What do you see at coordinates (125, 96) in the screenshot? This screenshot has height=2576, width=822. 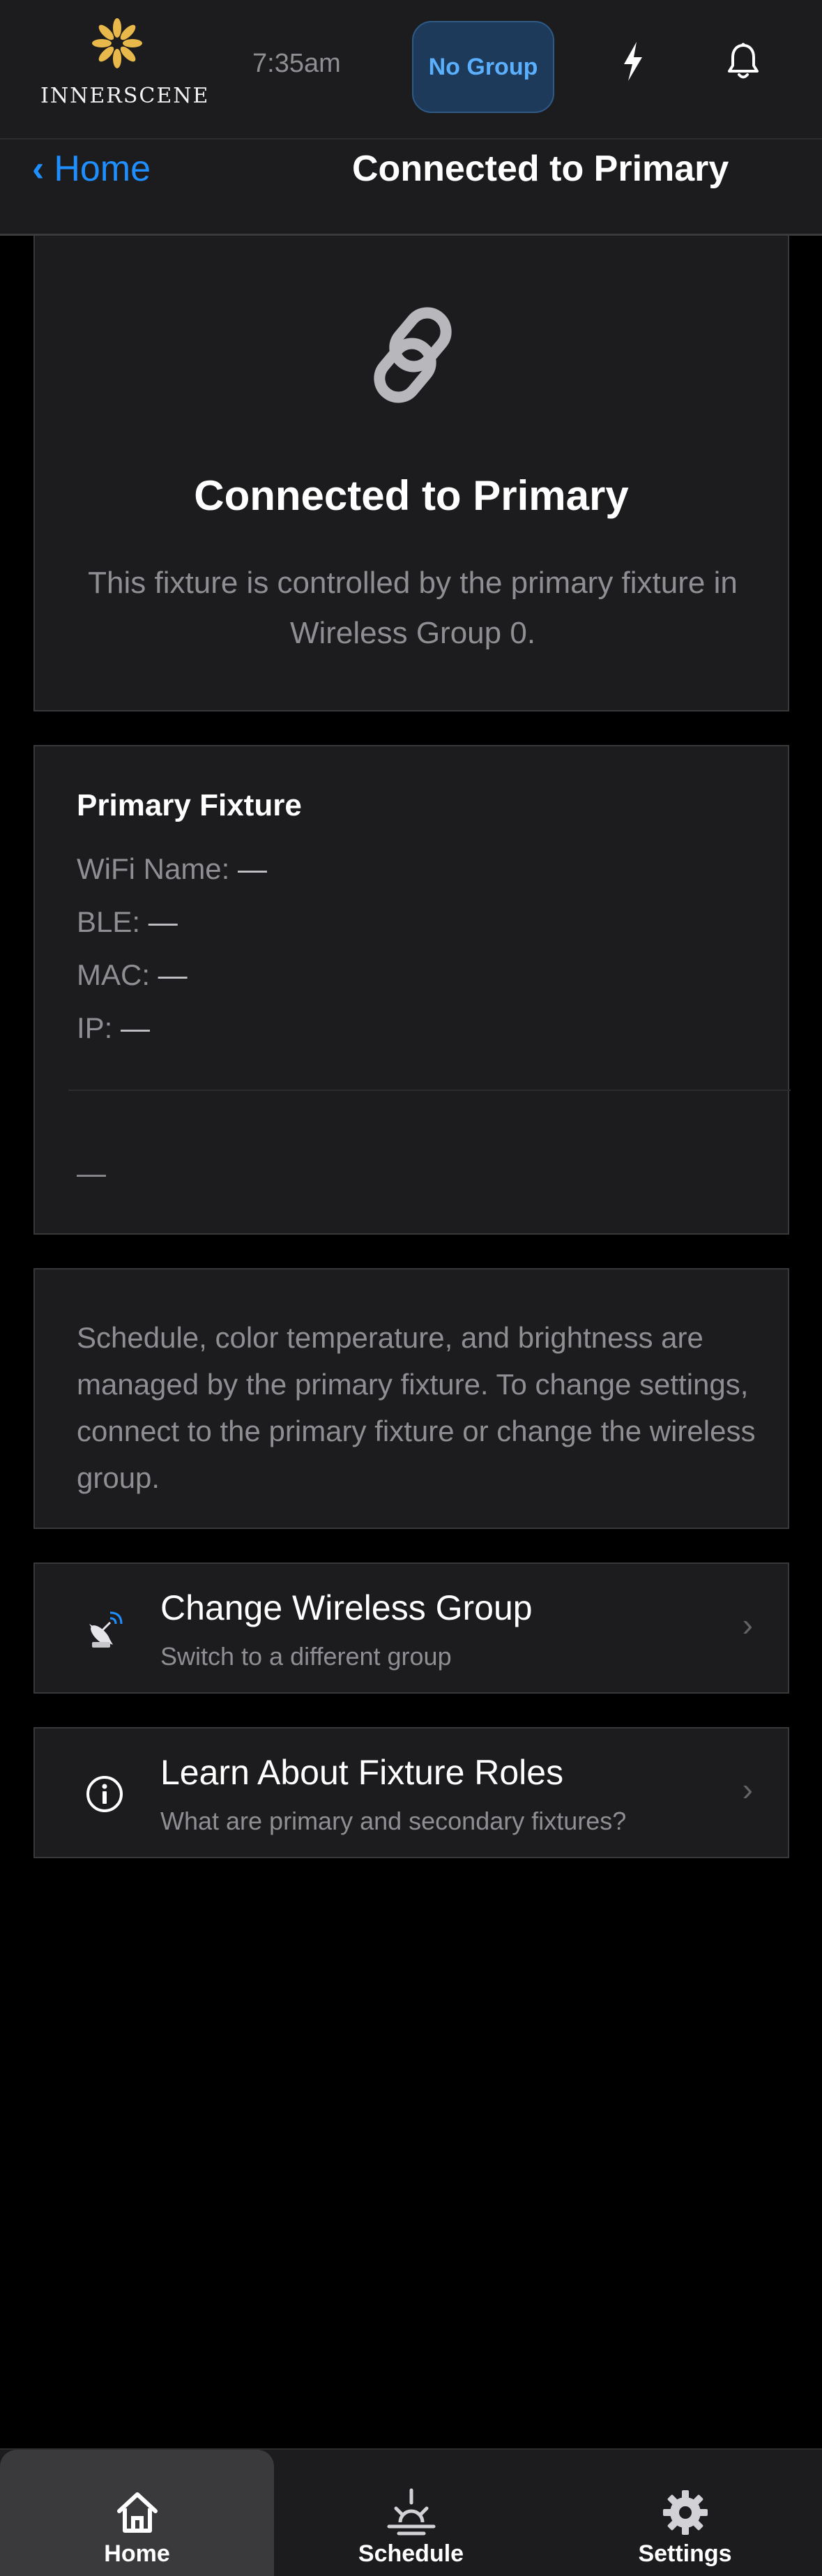 I see `brand-name: INNERSCENE` at bounding box center [125, 96].